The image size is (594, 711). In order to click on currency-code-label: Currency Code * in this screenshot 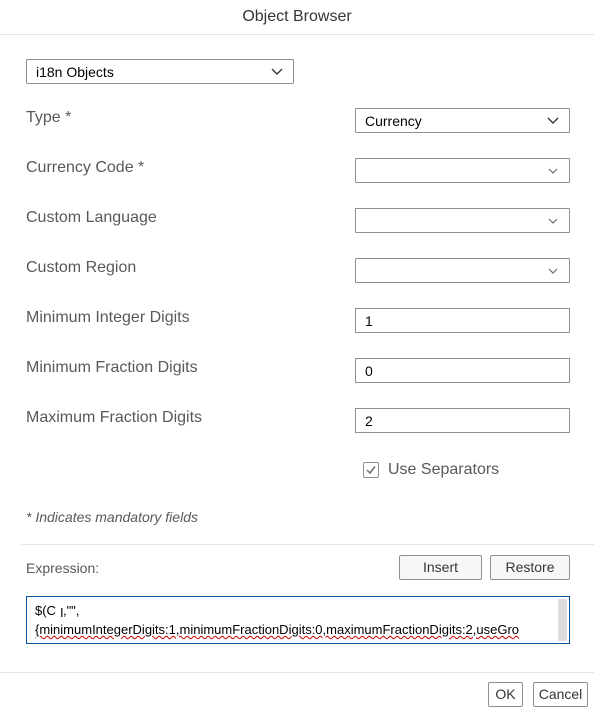, I will do `click(85, 167)`.